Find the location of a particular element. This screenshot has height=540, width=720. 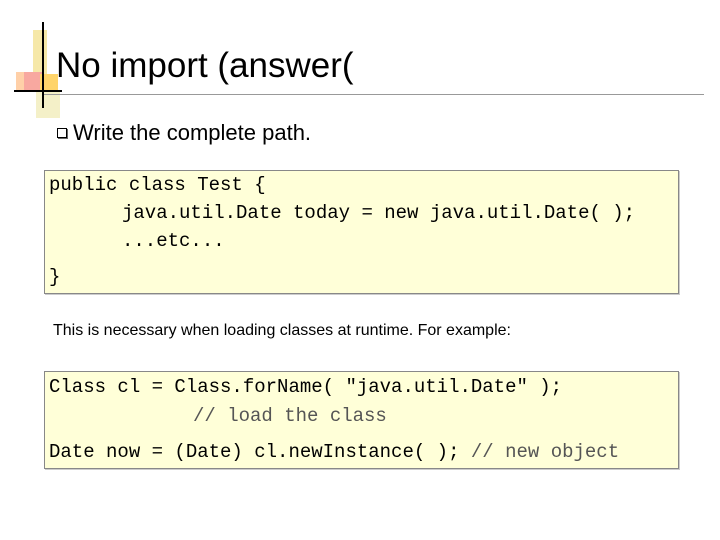

logo-square is located at coordinates (40, 52).